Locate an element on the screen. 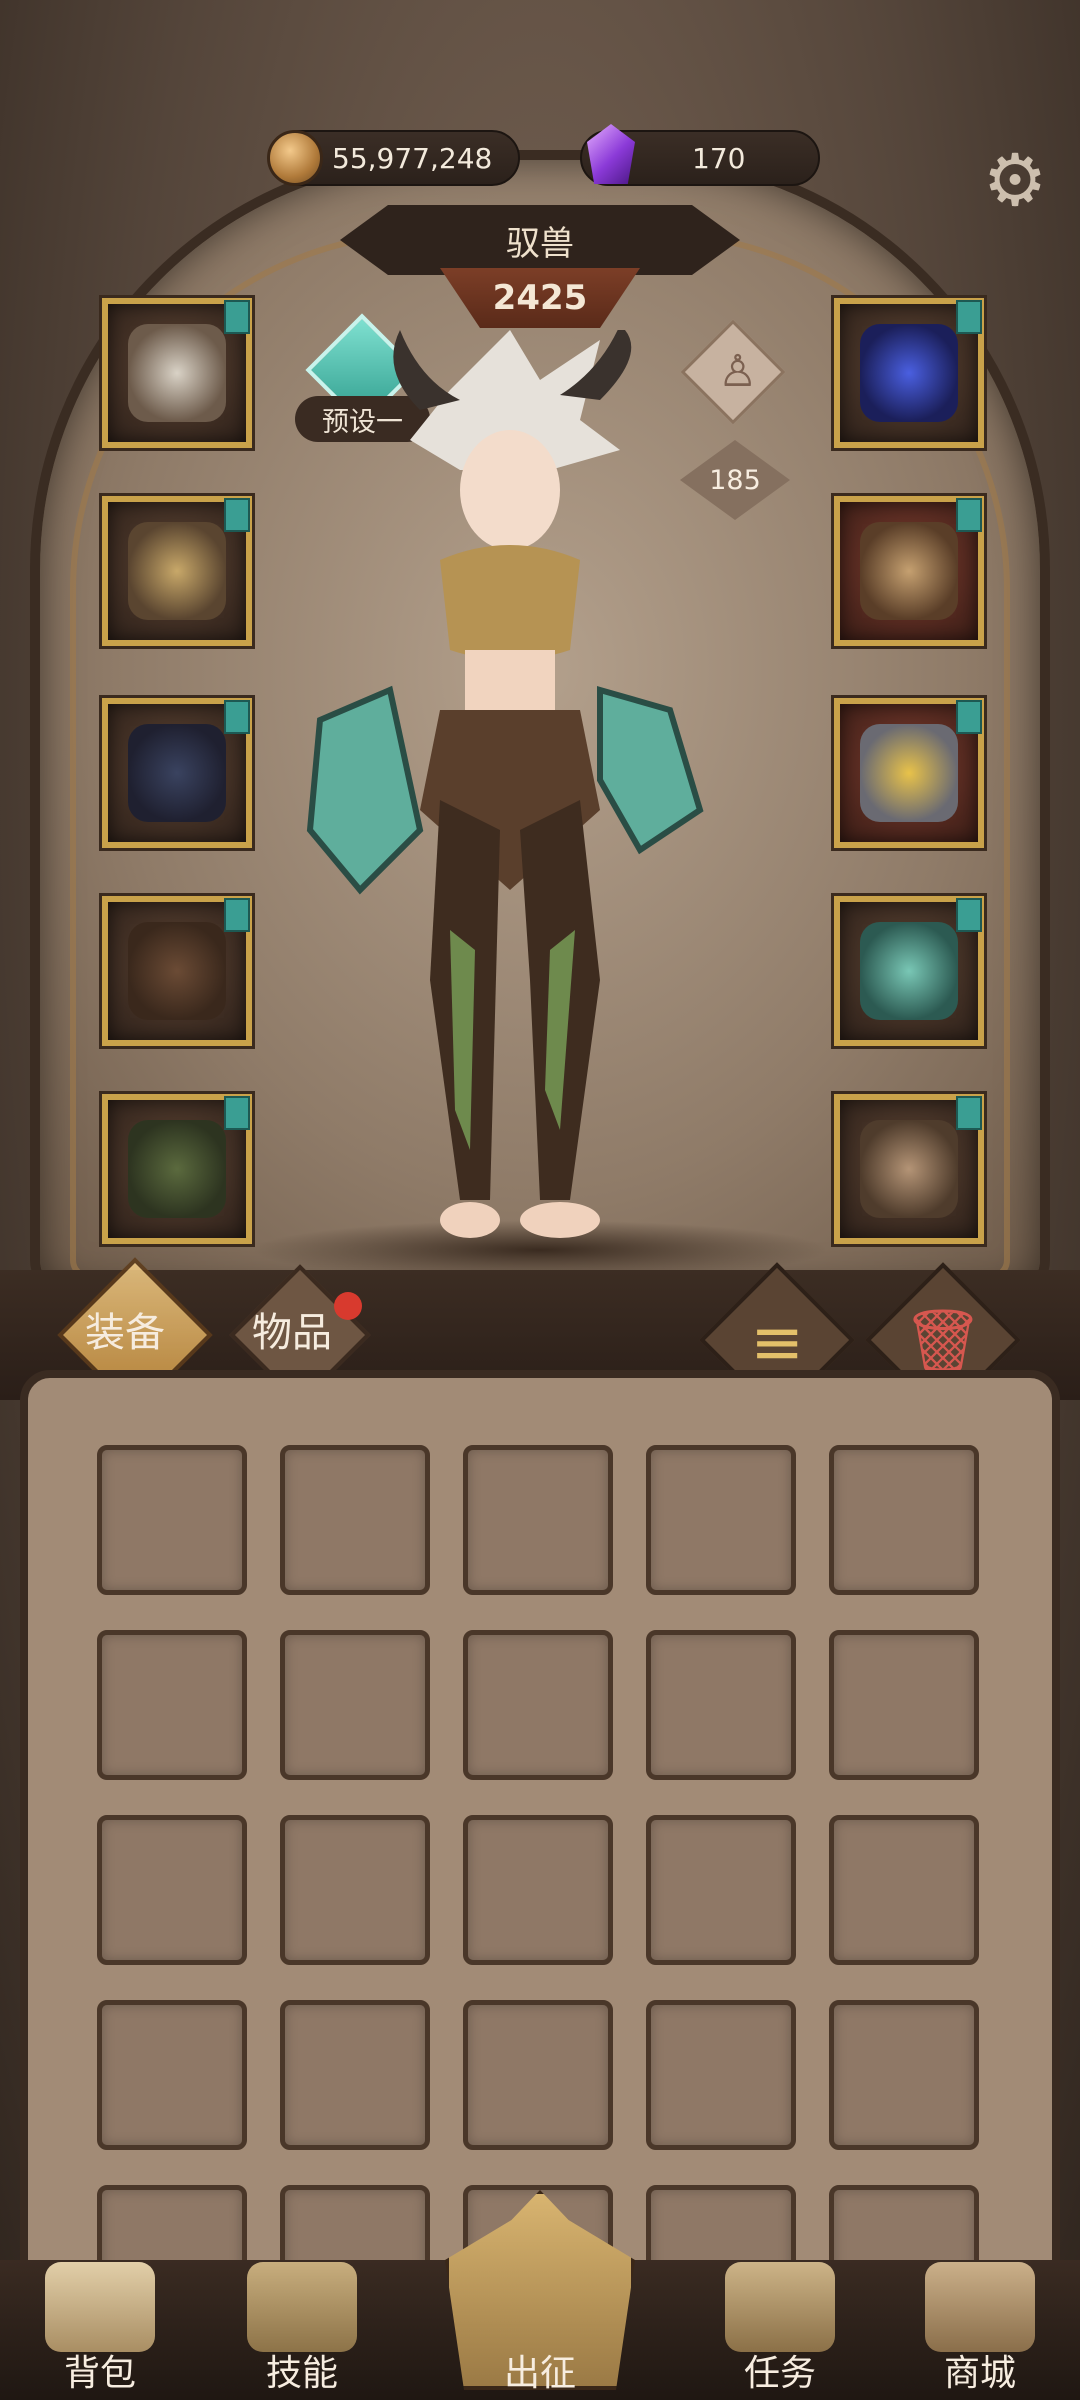 The image size is (1080, 2400). scroll-icon is located at coordinates (780, 2307).